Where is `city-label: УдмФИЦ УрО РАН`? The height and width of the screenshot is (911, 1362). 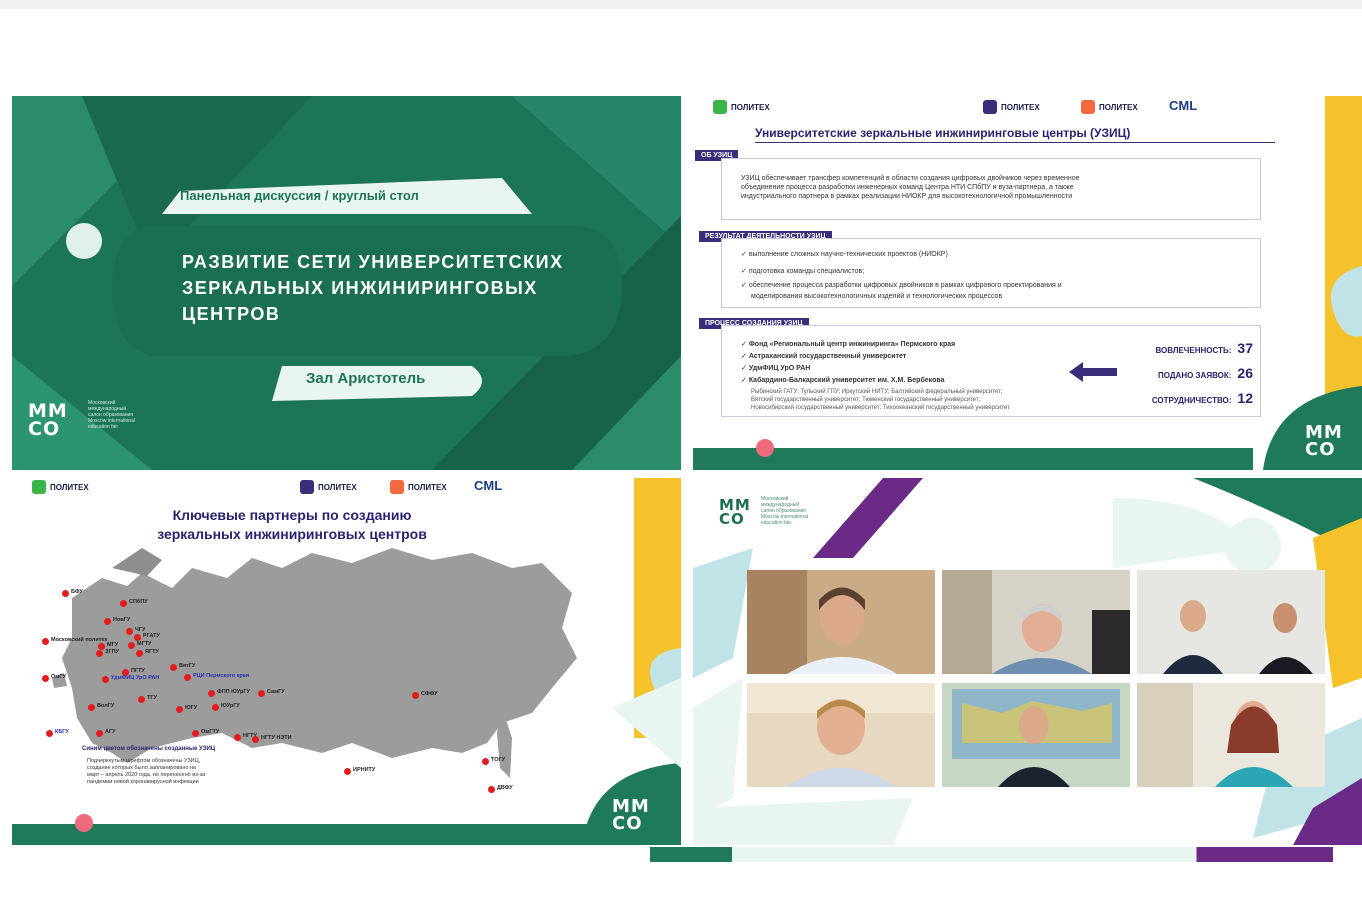 city-label: УдмФИЦ УрО РАН is located at coordinates (135, 678).